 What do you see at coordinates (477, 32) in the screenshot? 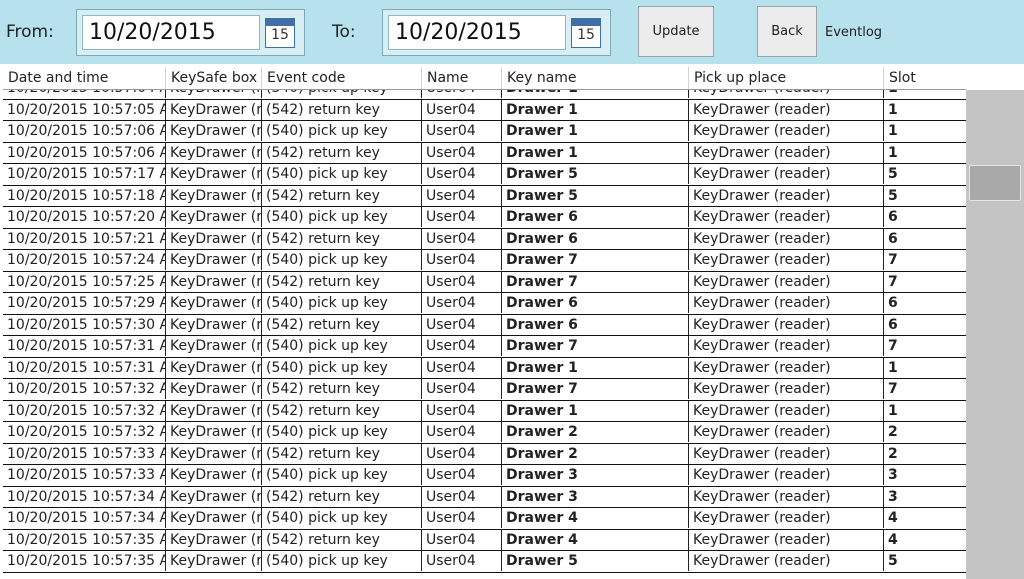
I see `to-date-input: 10/20/2015` at bounding box center [477, 32].